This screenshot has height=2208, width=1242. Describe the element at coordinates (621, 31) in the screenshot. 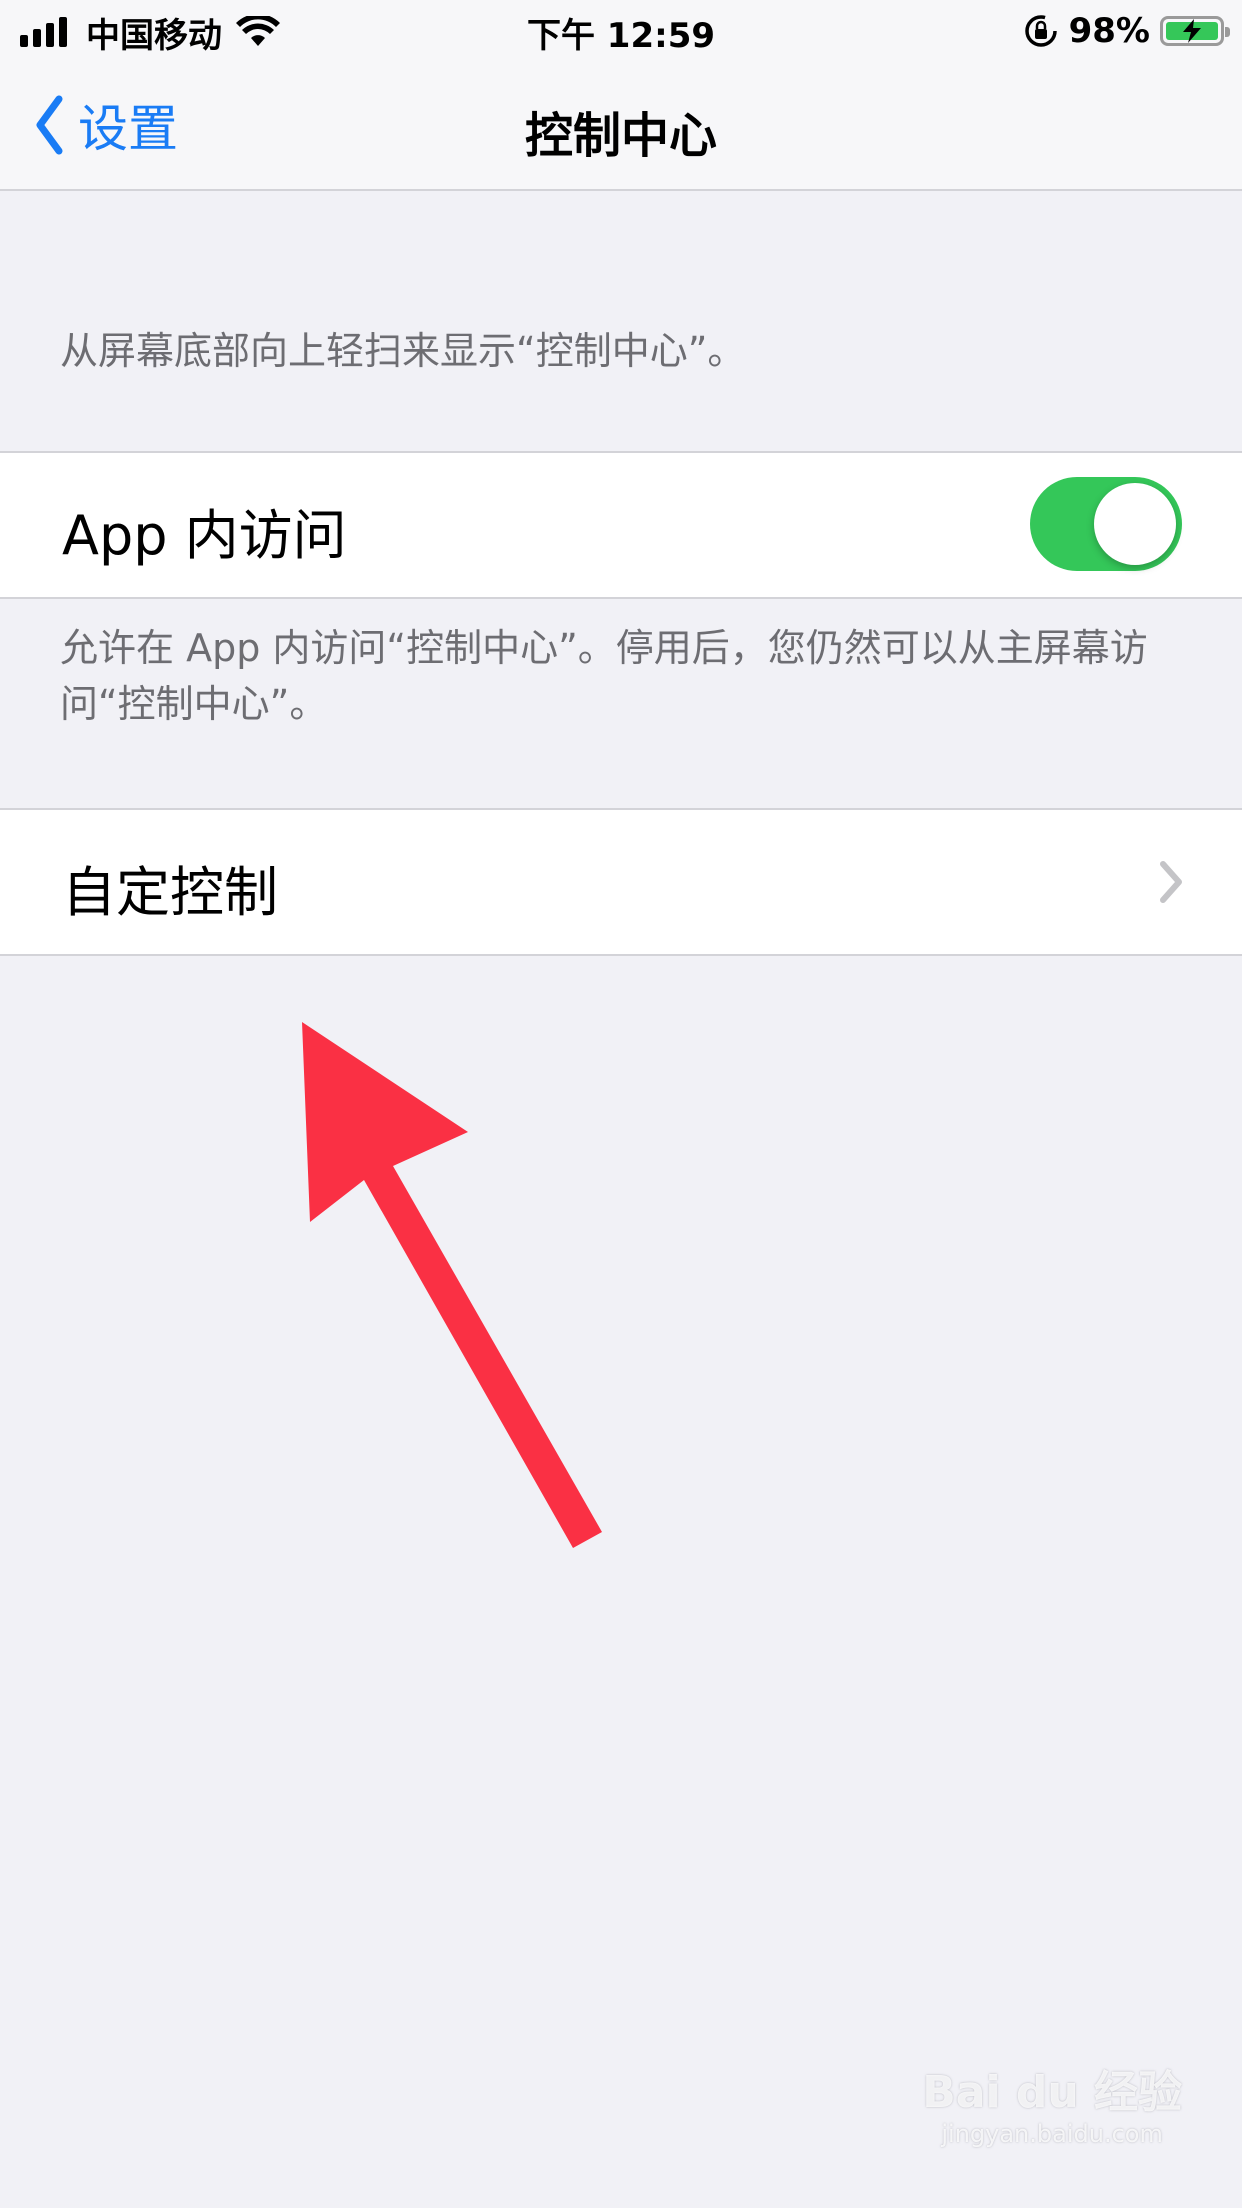

I see `status-bar: 中国移动 下午 12:59 98%` at that location.